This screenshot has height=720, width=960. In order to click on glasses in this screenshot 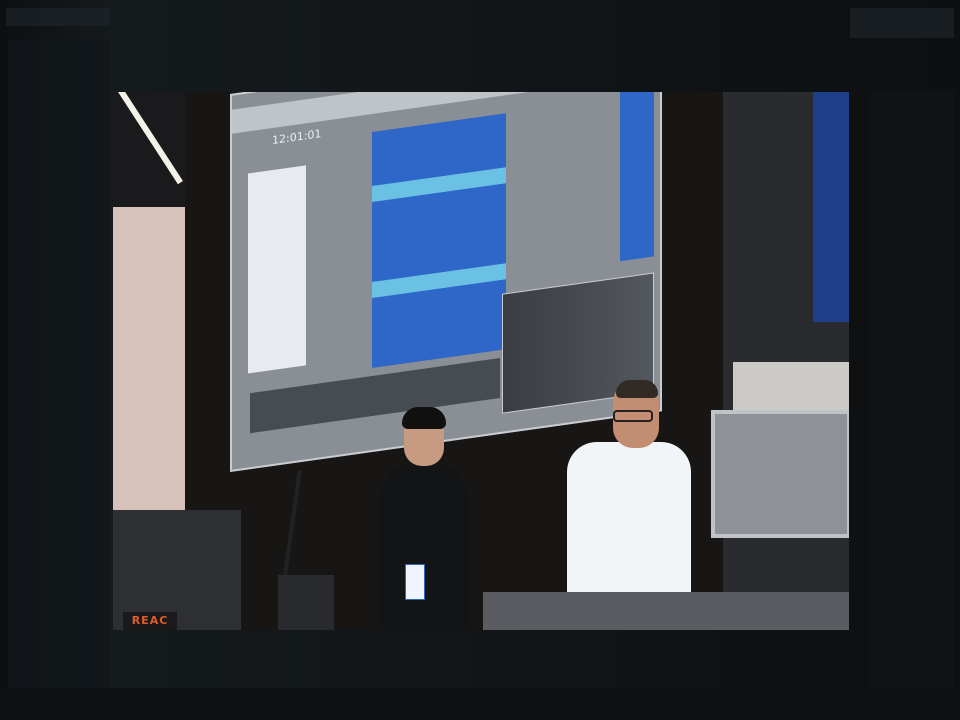, I will do `click(633, 416)`.